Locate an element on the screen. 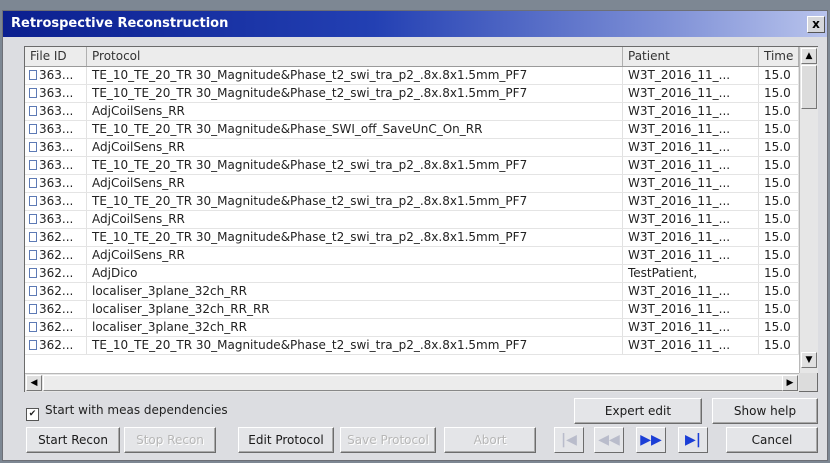 This screenshot has height=463, width=830. table-row: 362... AdjDico TestPatient, 15.0 is located at coordinates (412, 274).